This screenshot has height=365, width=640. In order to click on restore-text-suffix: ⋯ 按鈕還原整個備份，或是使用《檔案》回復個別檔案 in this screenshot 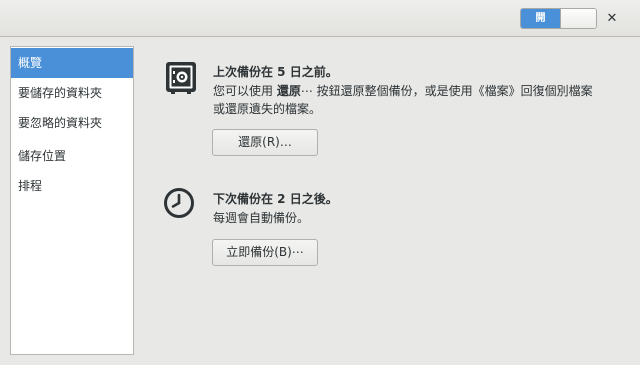, I will do `click(446, 91)`.